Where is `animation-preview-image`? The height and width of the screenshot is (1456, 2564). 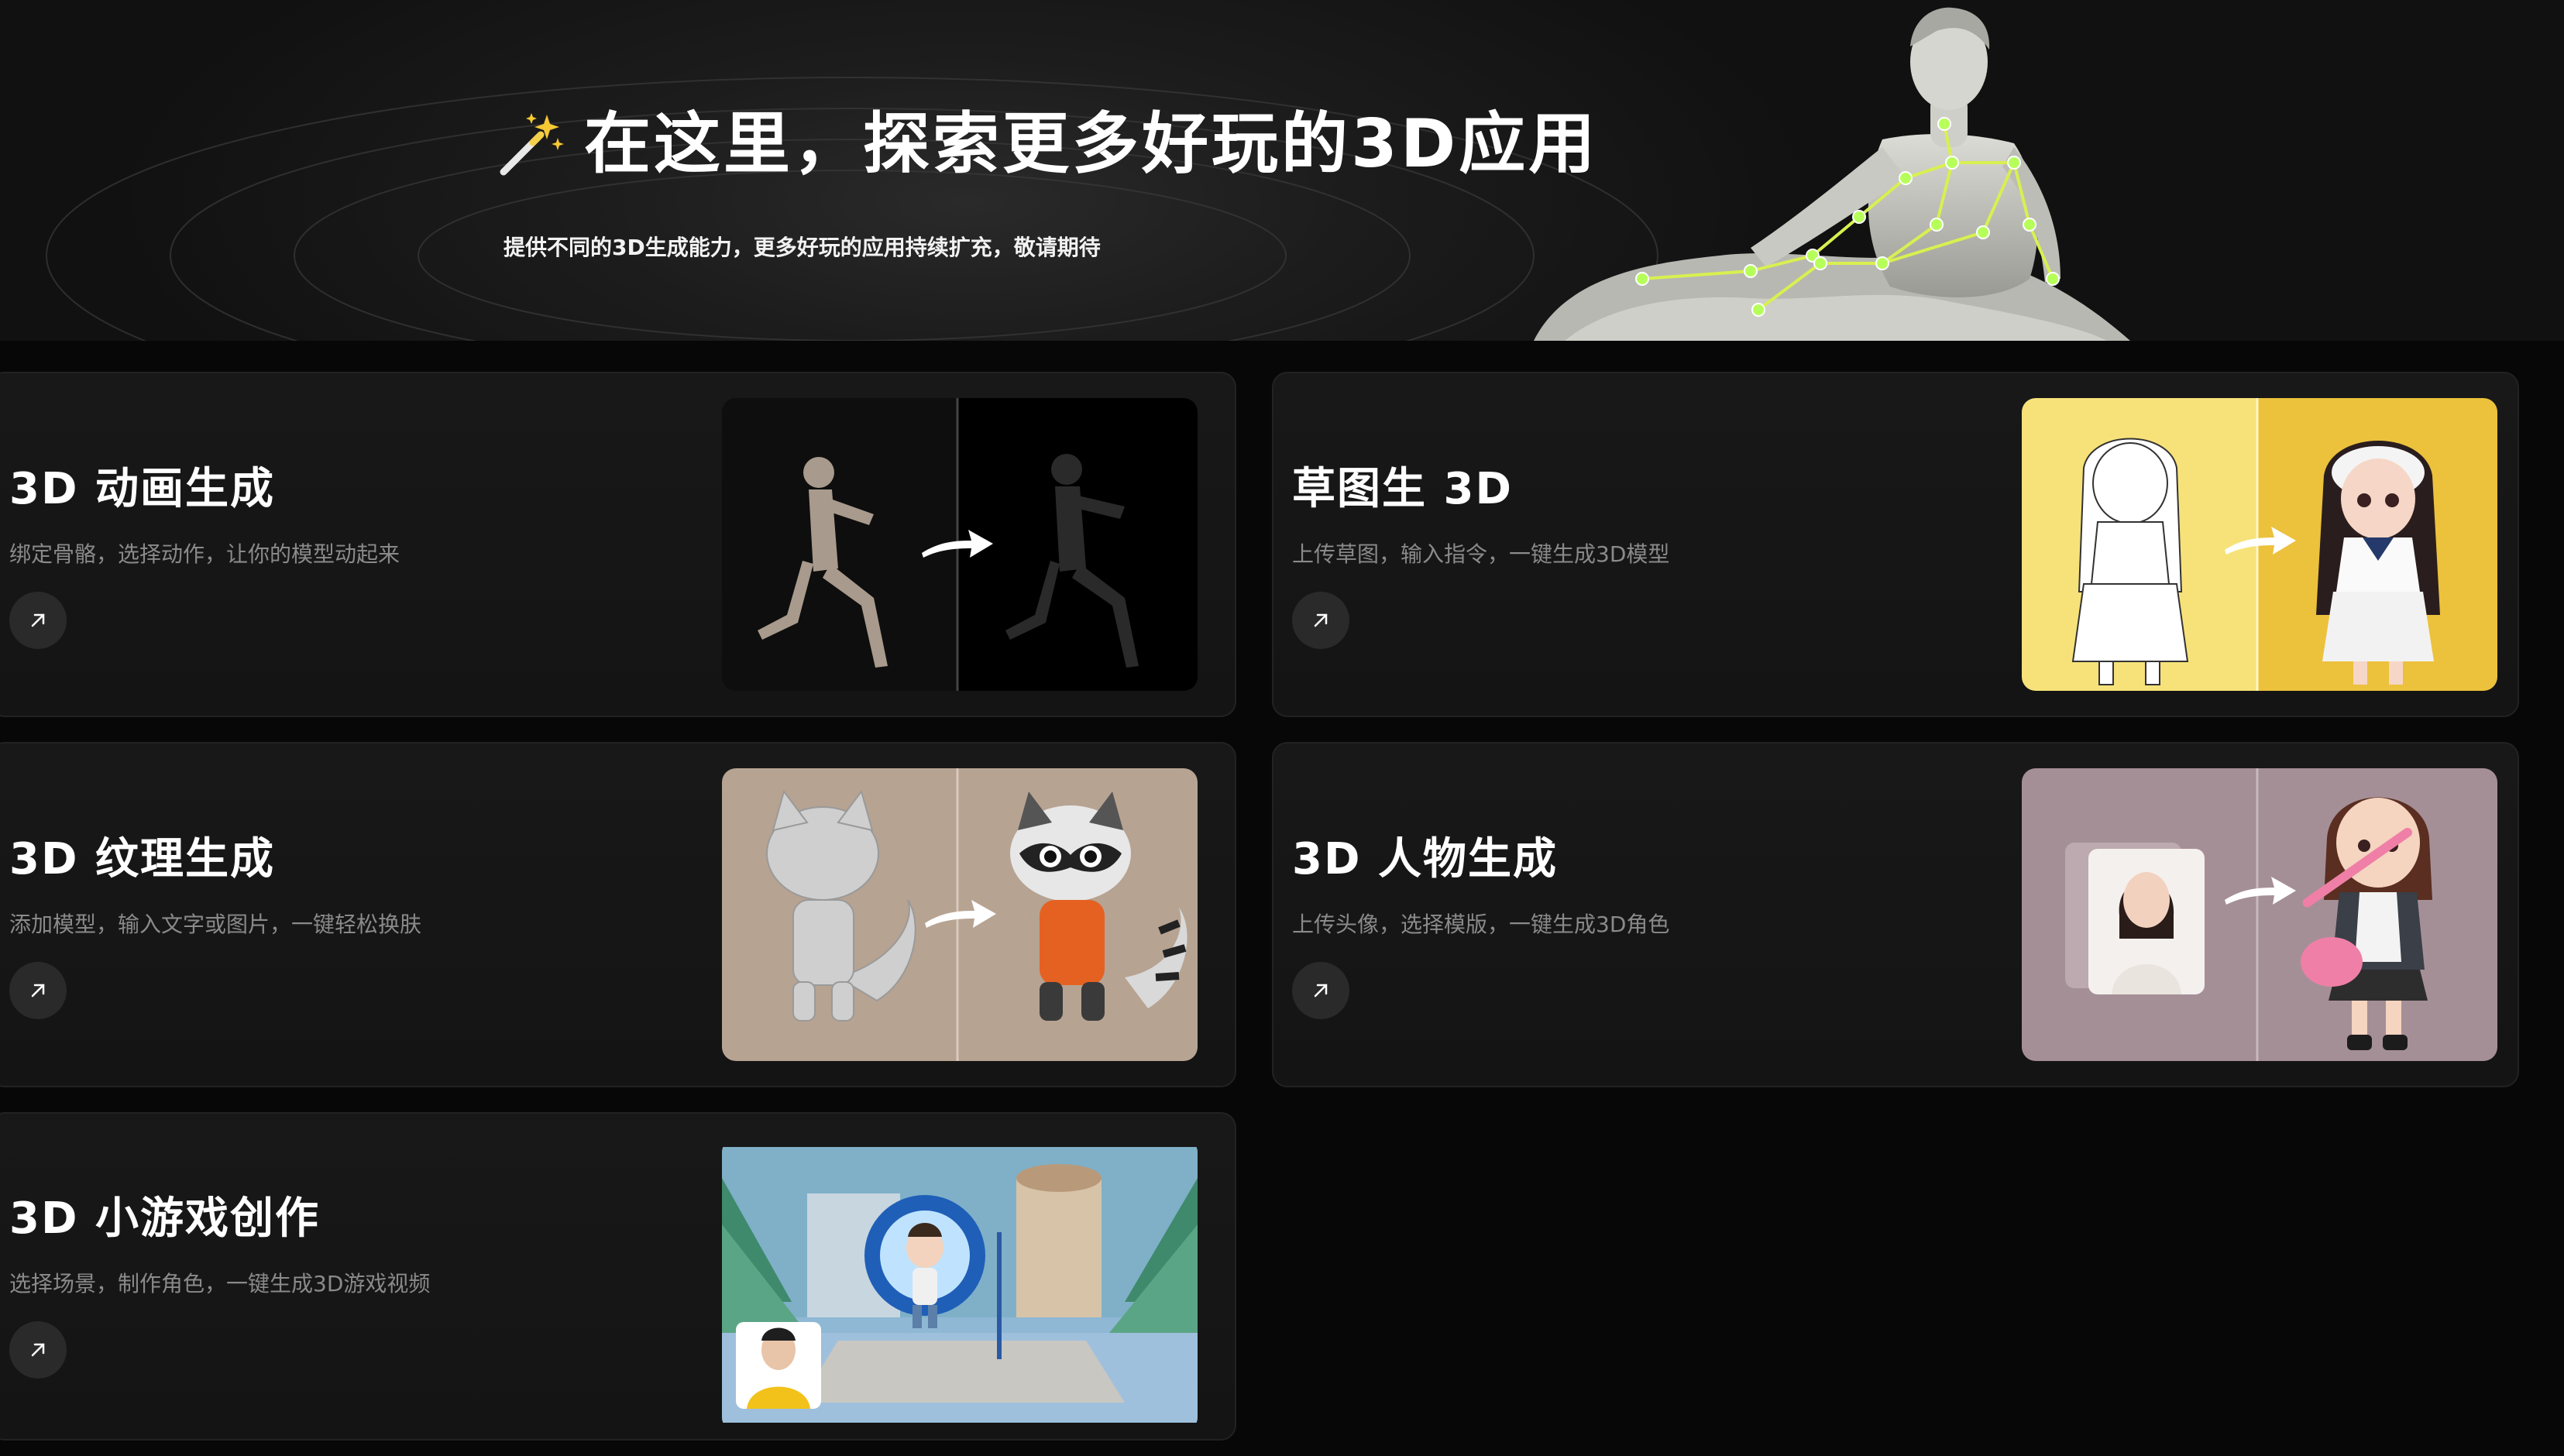 animation-preview-image is located at coordinates (960, 544).